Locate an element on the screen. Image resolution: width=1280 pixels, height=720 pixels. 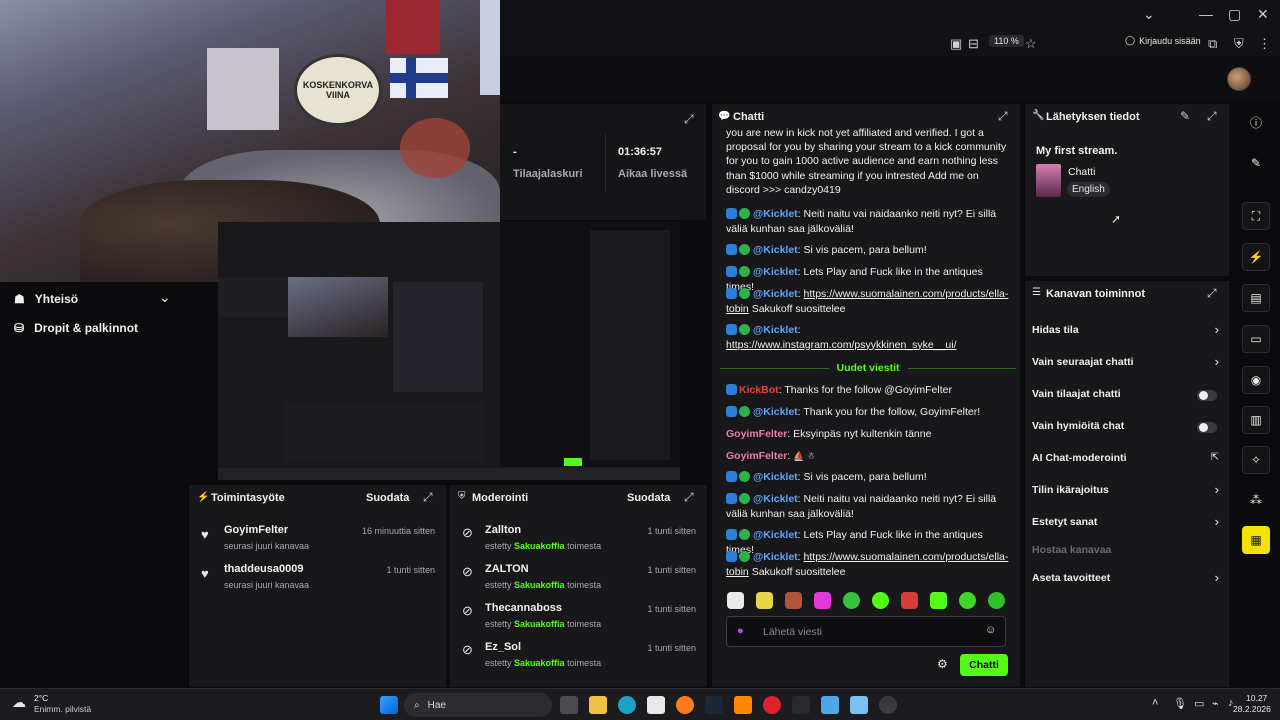
wrench-icon: ✧ is located at coordinates (1256, 460).